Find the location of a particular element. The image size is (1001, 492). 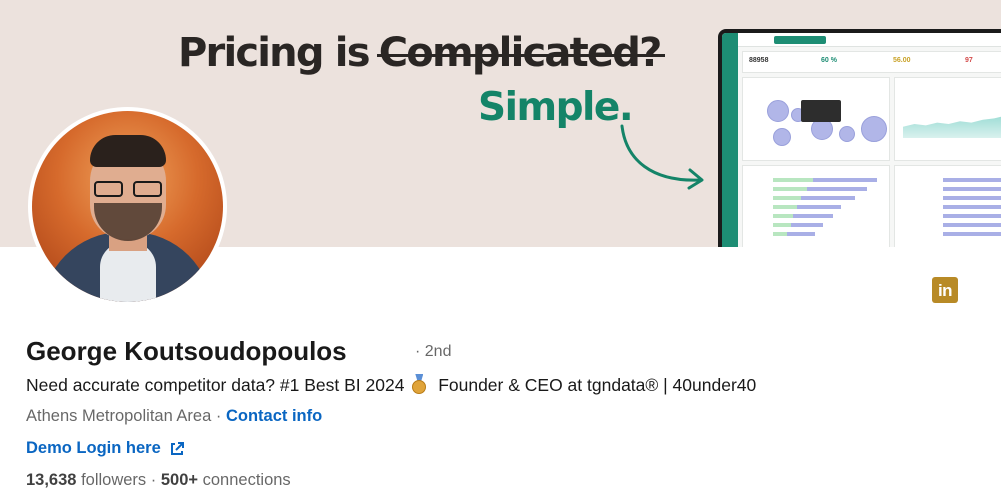

kpi-value: 88958 is located at coordinates (759, 60).